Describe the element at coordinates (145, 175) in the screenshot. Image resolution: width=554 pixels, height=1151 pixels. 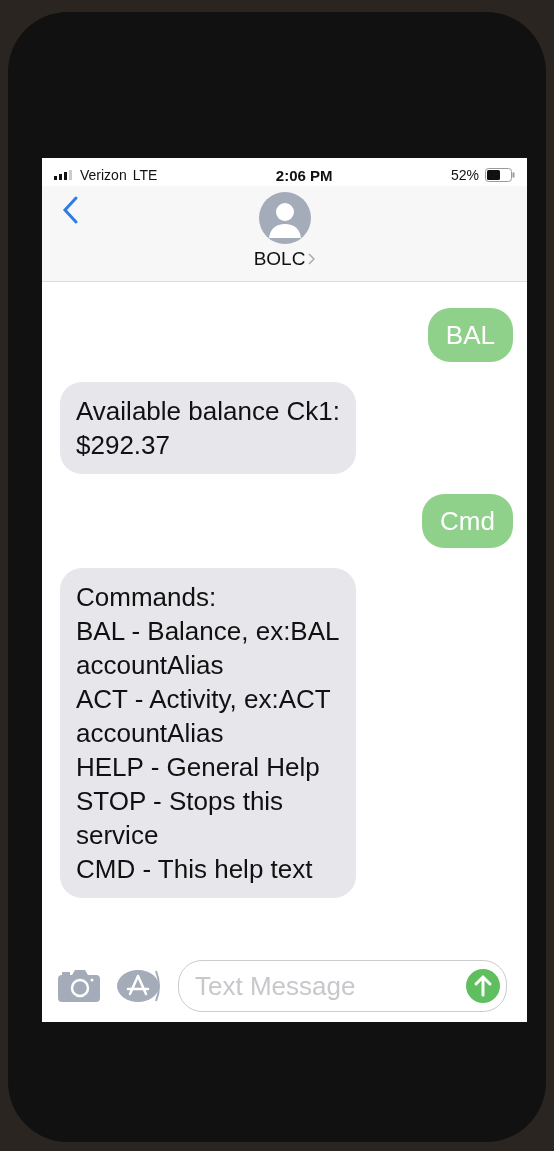
I see `network-type: LTE` at that location.